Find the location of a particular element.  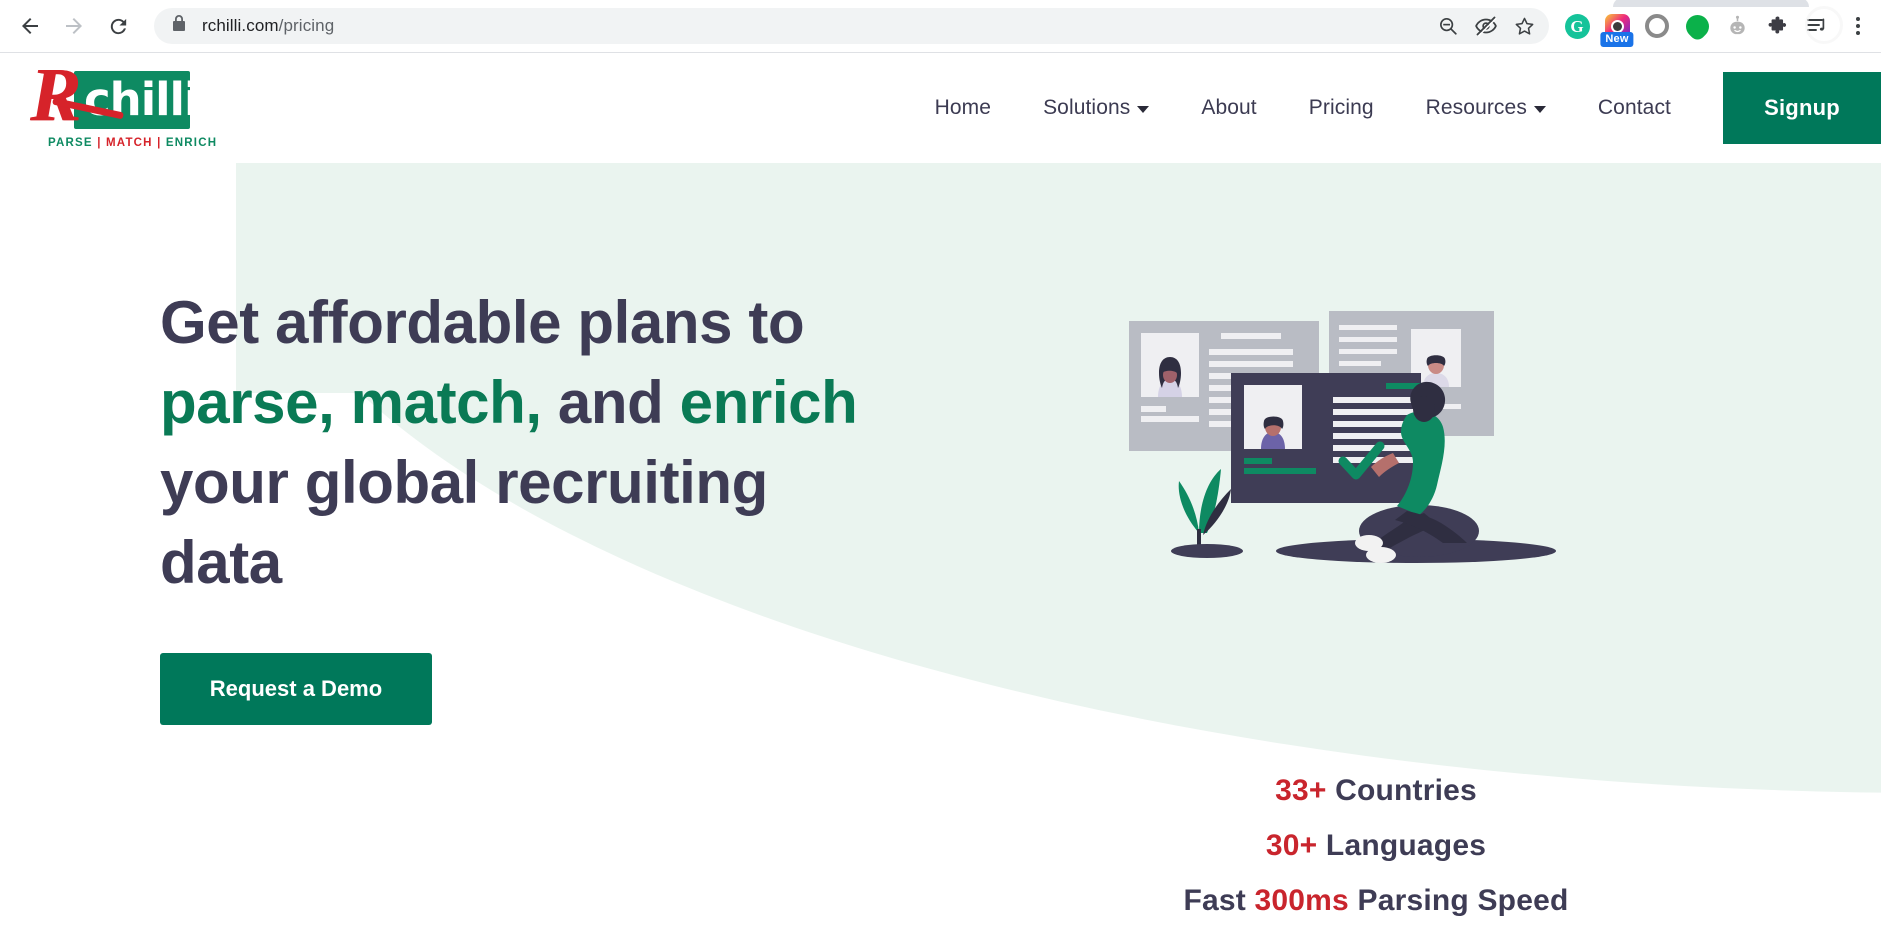

tagline-match: MATCH is located at coordinates (129, 143).